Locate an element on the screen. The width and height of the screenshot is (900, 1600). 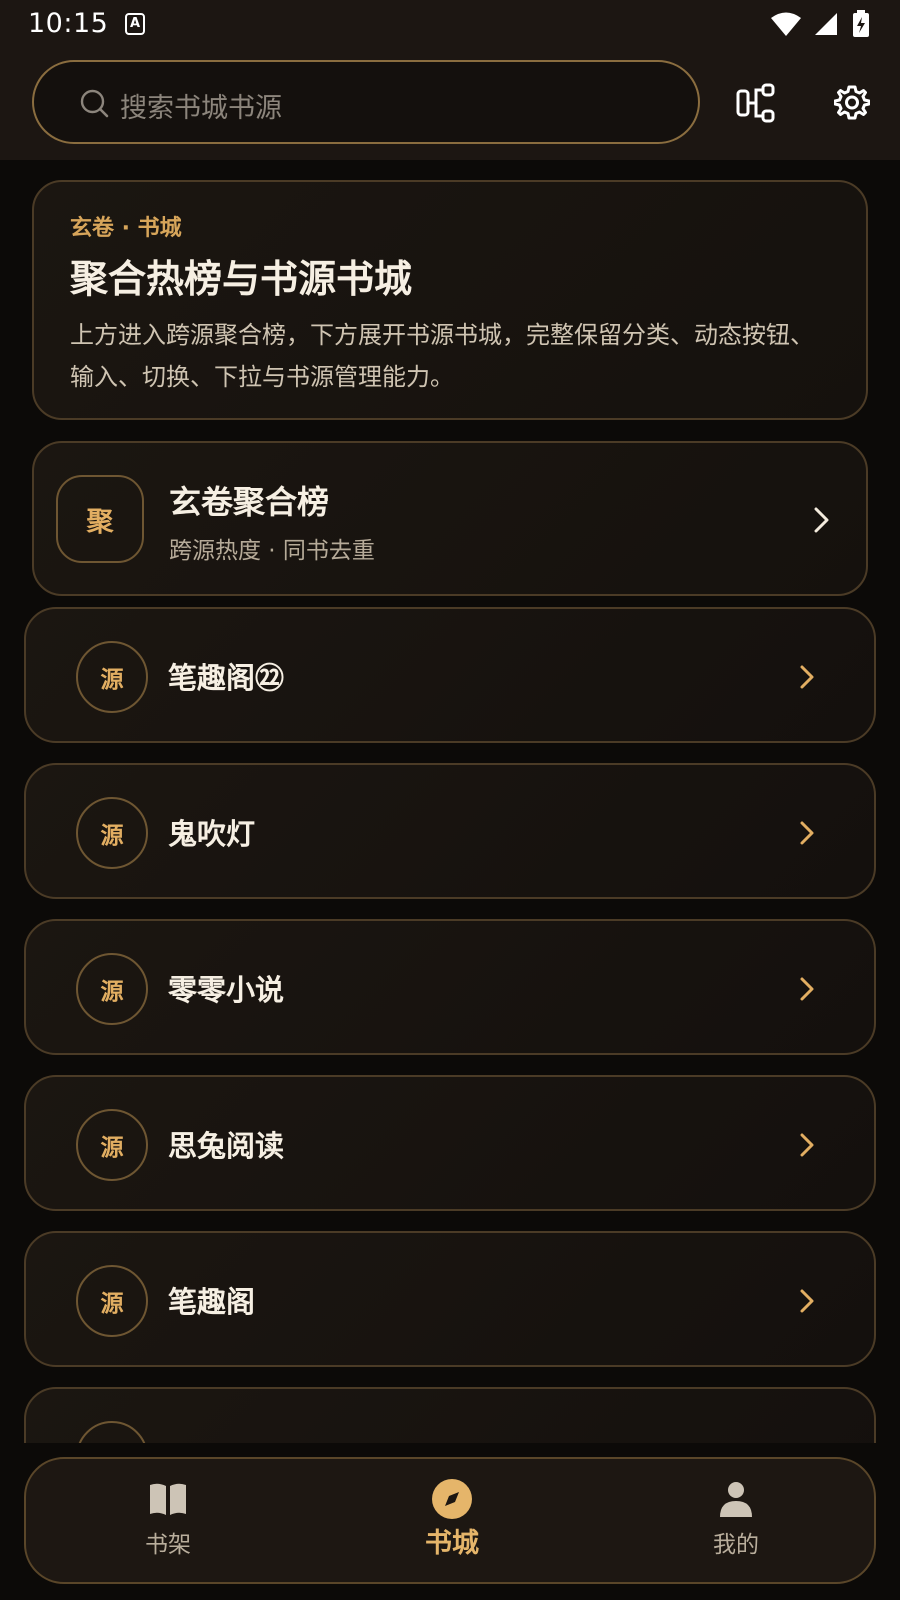
aggregate-badge: 聚 is located at coordinates (100, 519).